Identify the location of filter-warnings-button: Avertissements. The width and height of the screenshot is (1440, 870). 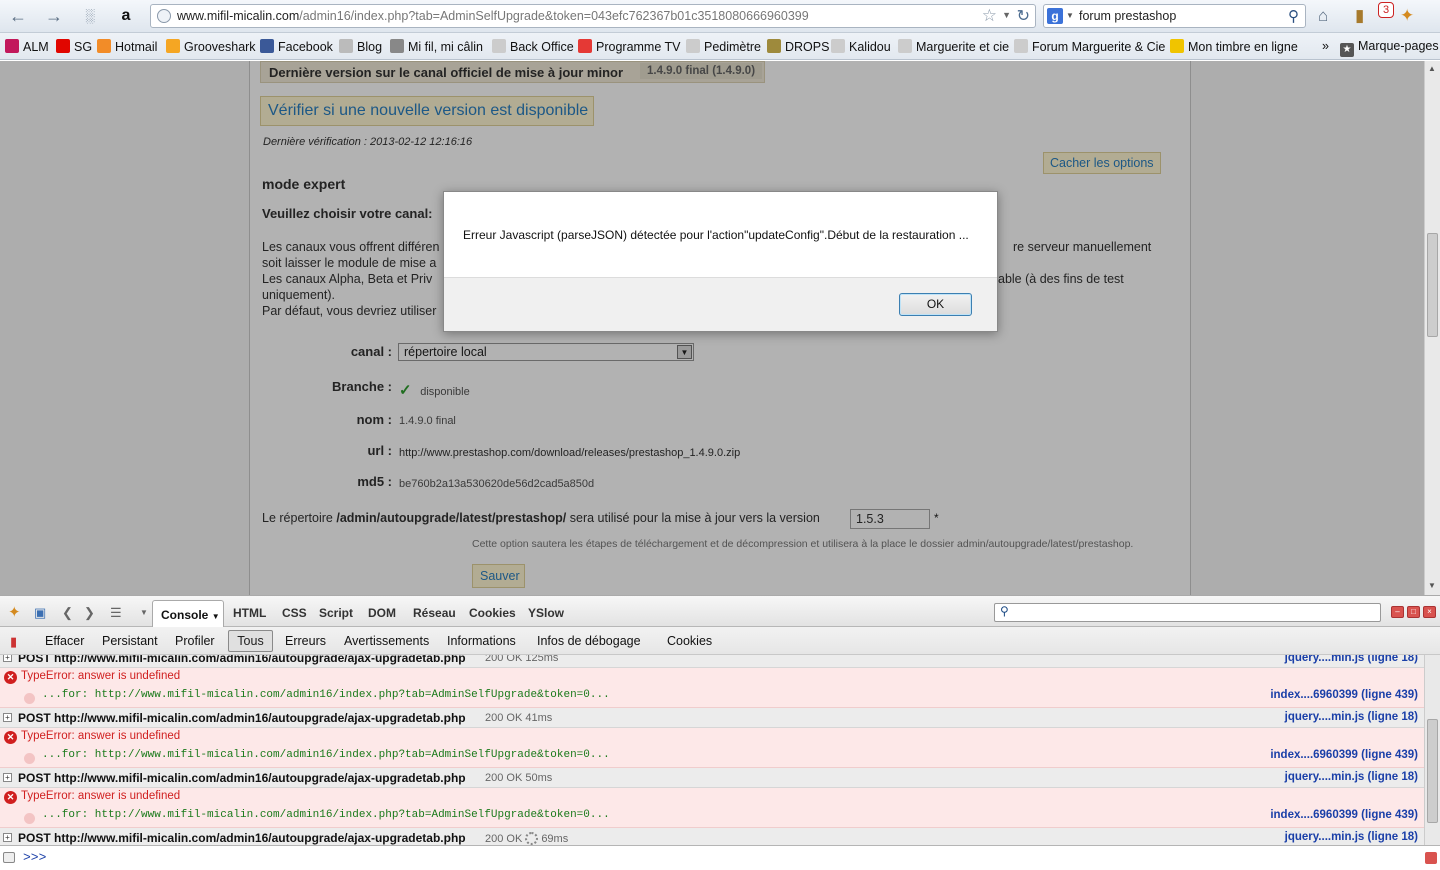
(386, 641).